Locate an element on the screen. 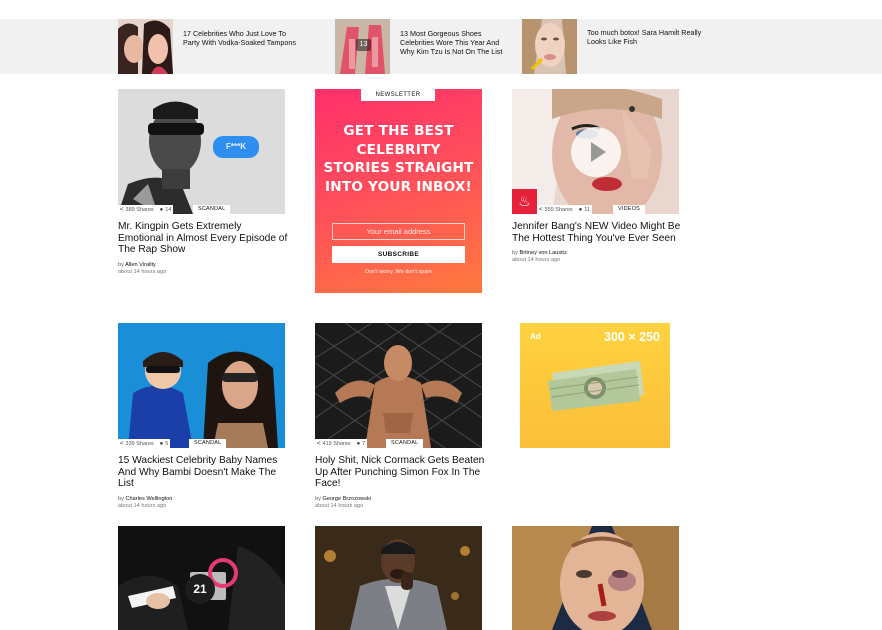 This screenshot has height=630, width=882. share-bar: < 339 Shares ● 5 is located at coordinates (144, 443).